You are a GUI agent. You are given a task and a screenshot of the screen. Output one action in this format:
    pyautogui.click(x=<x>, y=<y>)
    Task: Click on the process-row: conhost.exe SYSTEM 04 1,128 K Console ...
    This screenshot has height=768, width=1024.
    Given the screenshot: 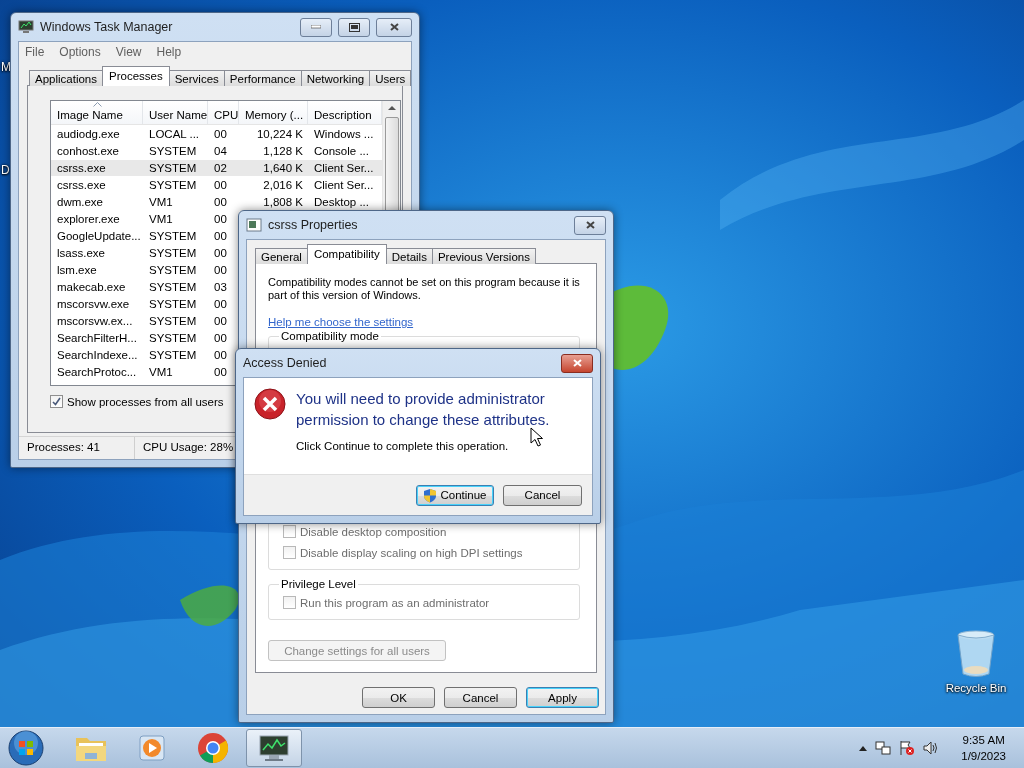 What is the action you would take?
    pyautogui.click(x=216, y=151)
    